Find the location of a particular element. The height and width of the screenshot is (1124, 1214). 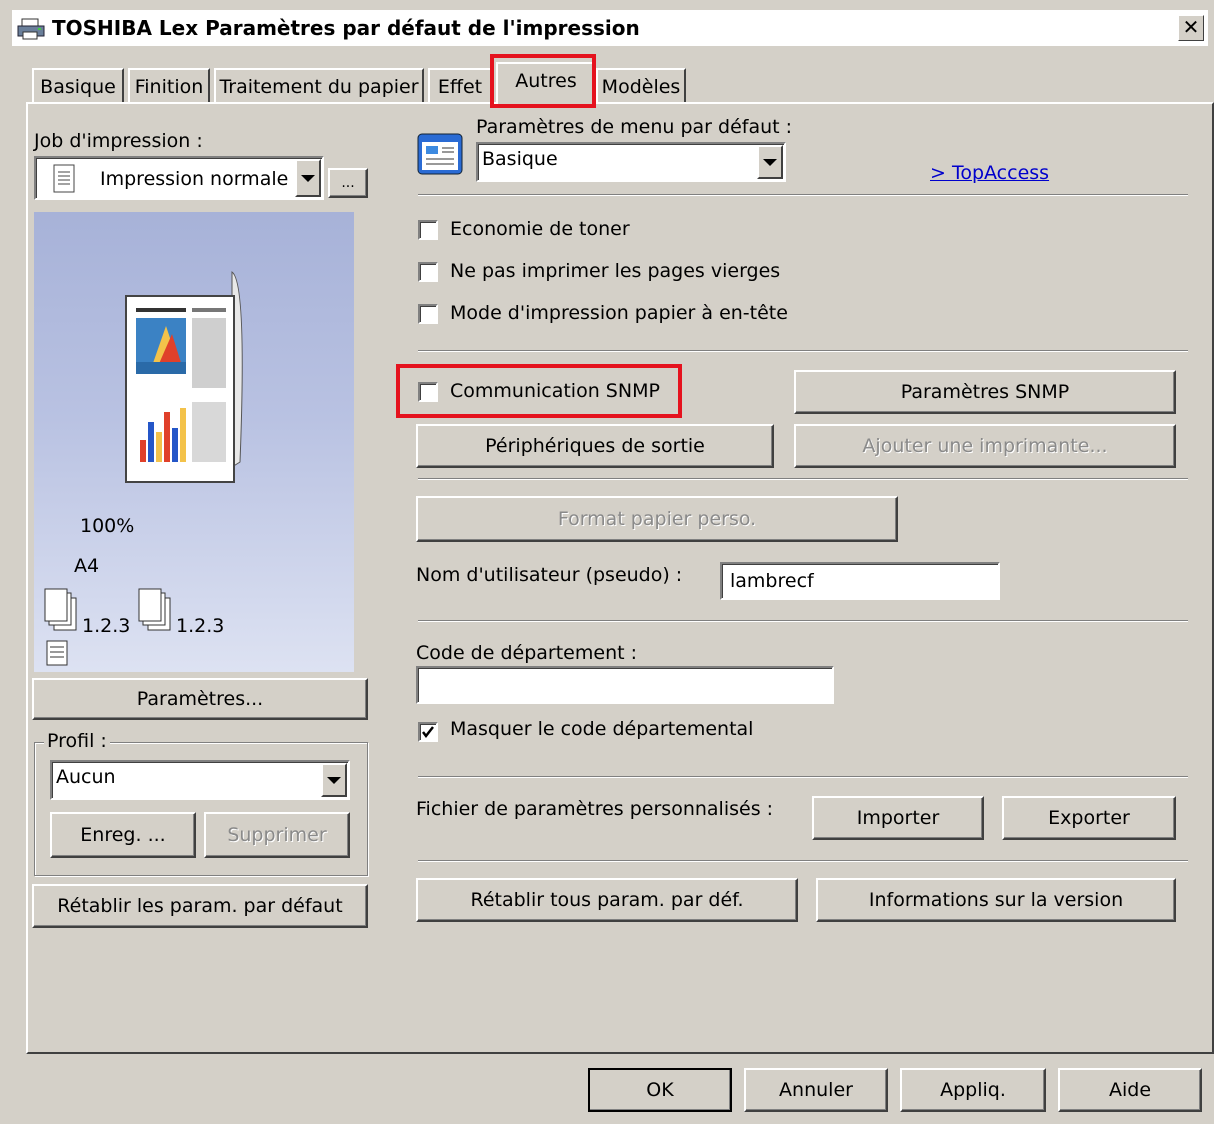

custom-paper-button: Format papier perso. is located at coordinates (657, 519).